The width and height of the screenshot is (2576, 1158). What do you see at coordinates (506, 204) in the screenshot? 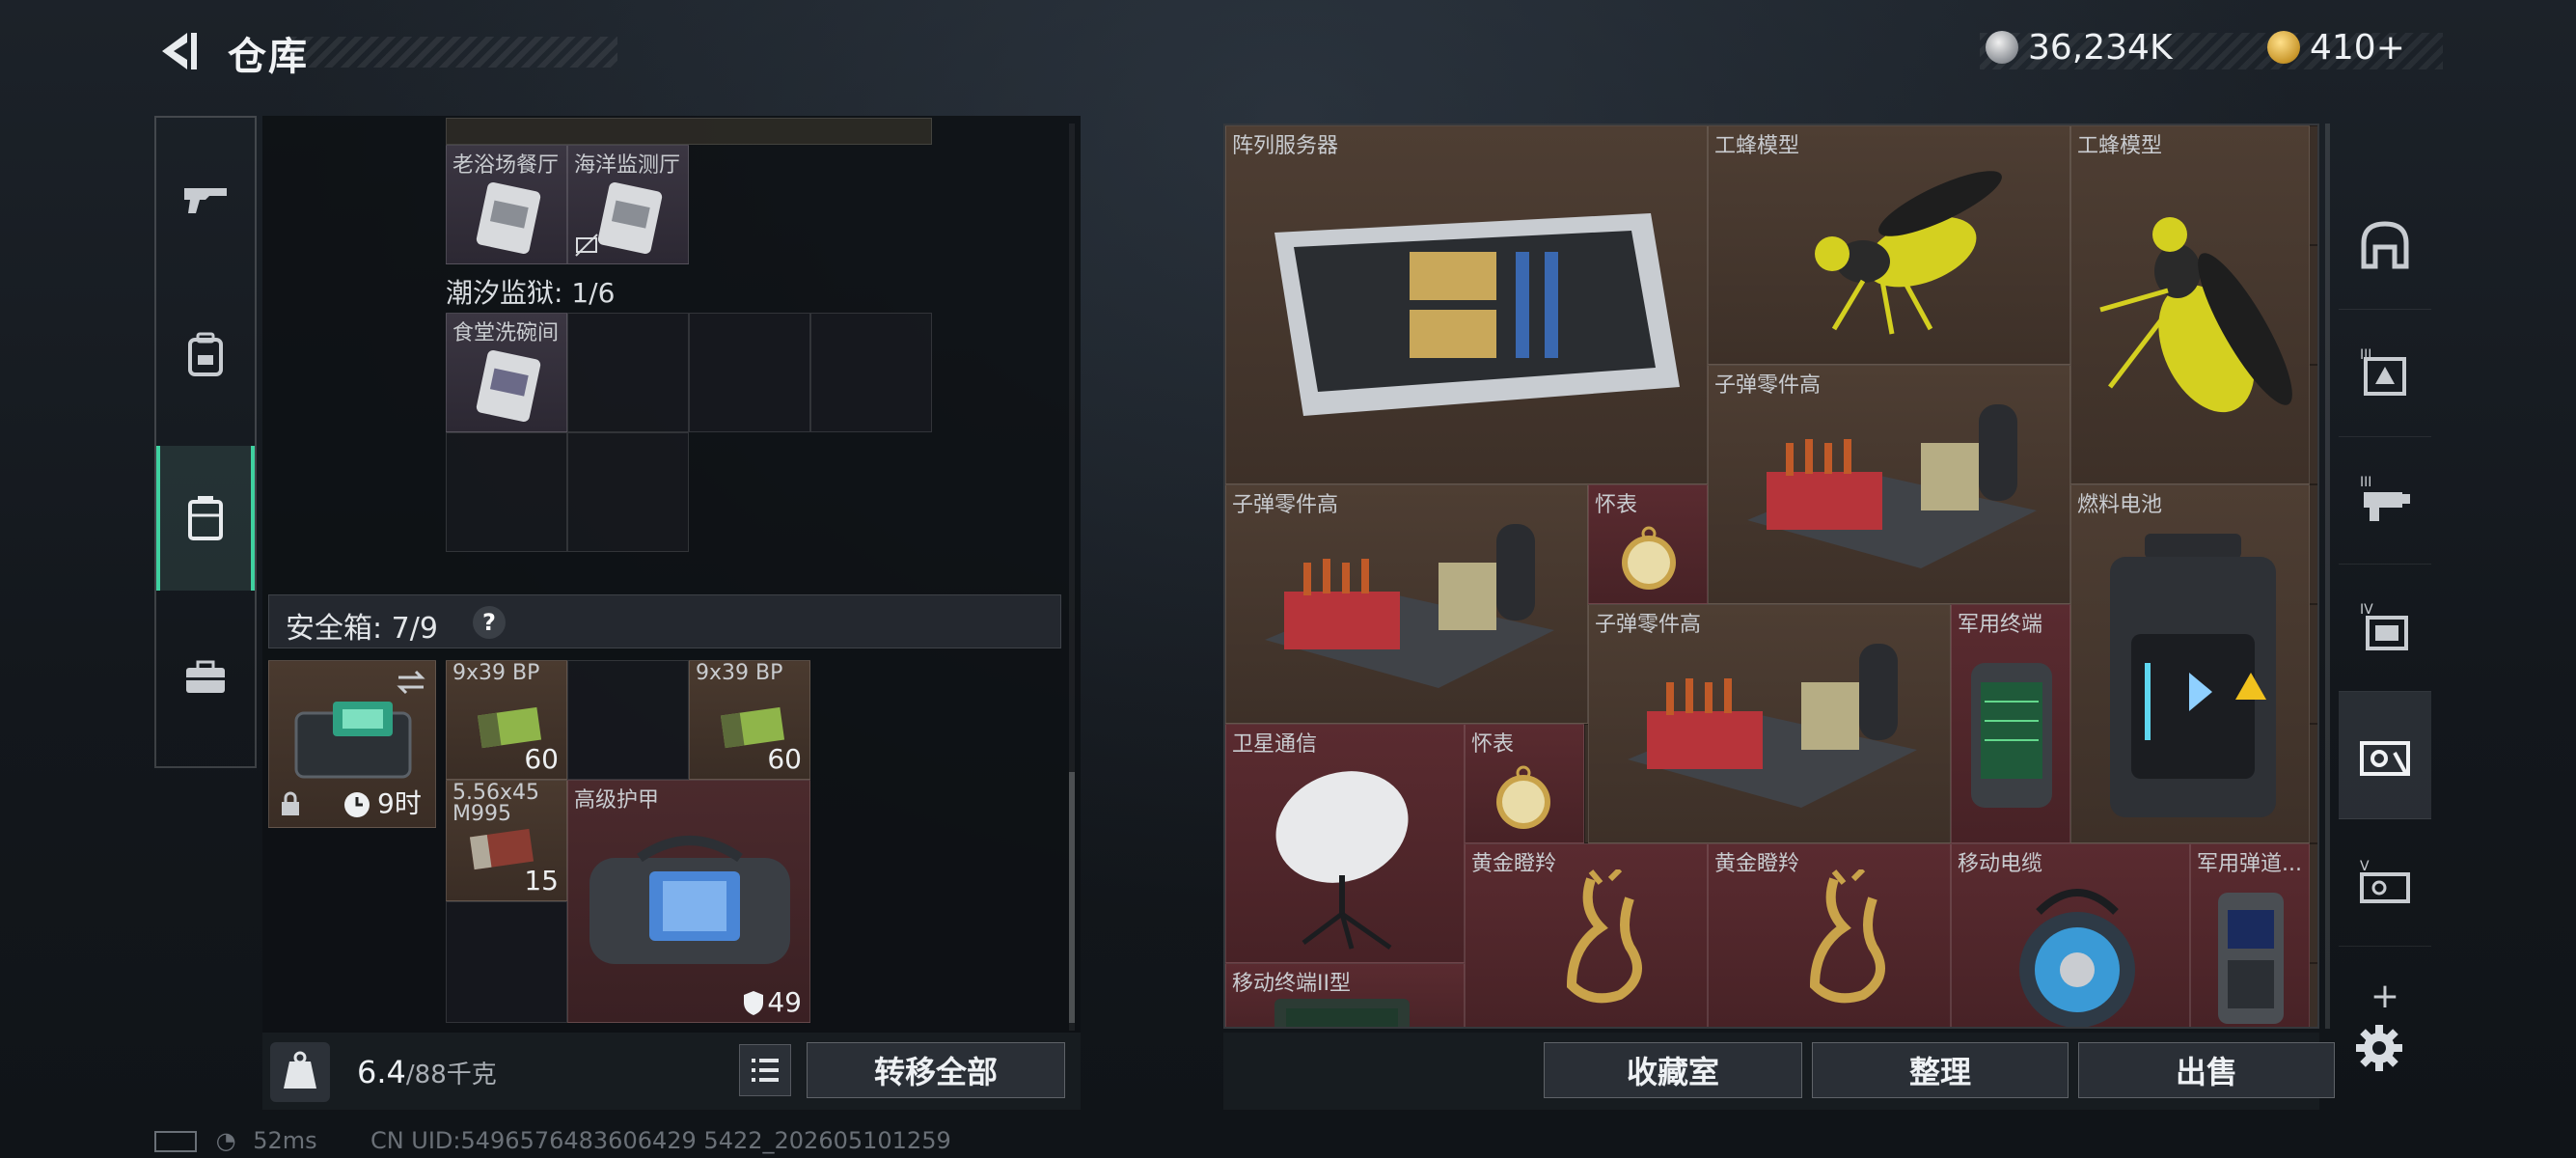
I see `storage-item: 老浴场餐厅` at bounding box center [506, 204].